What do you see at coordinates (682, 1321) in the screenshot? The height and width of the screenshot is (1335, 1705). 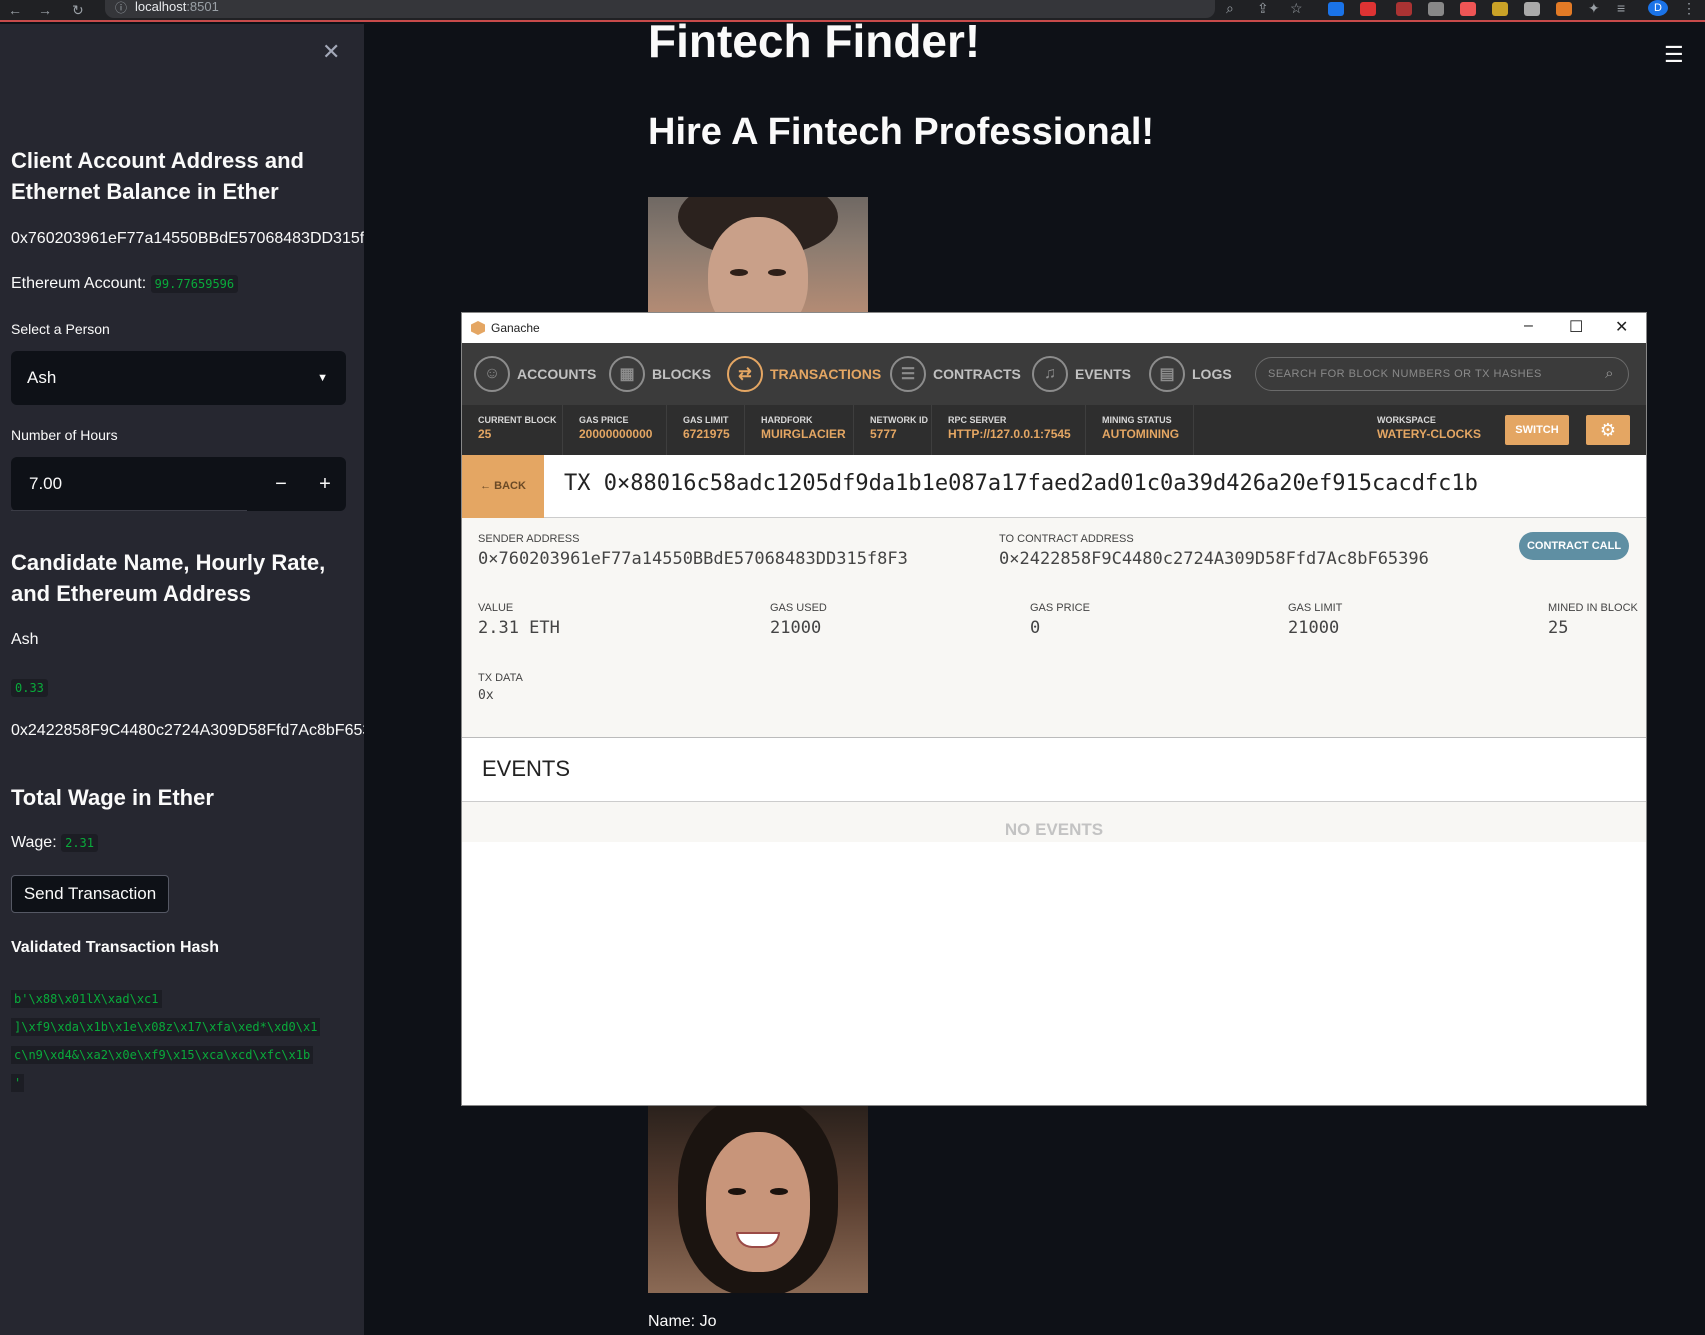 I see `candidate-name-jo: Name: Jo` at bounding box center [682, 1321].